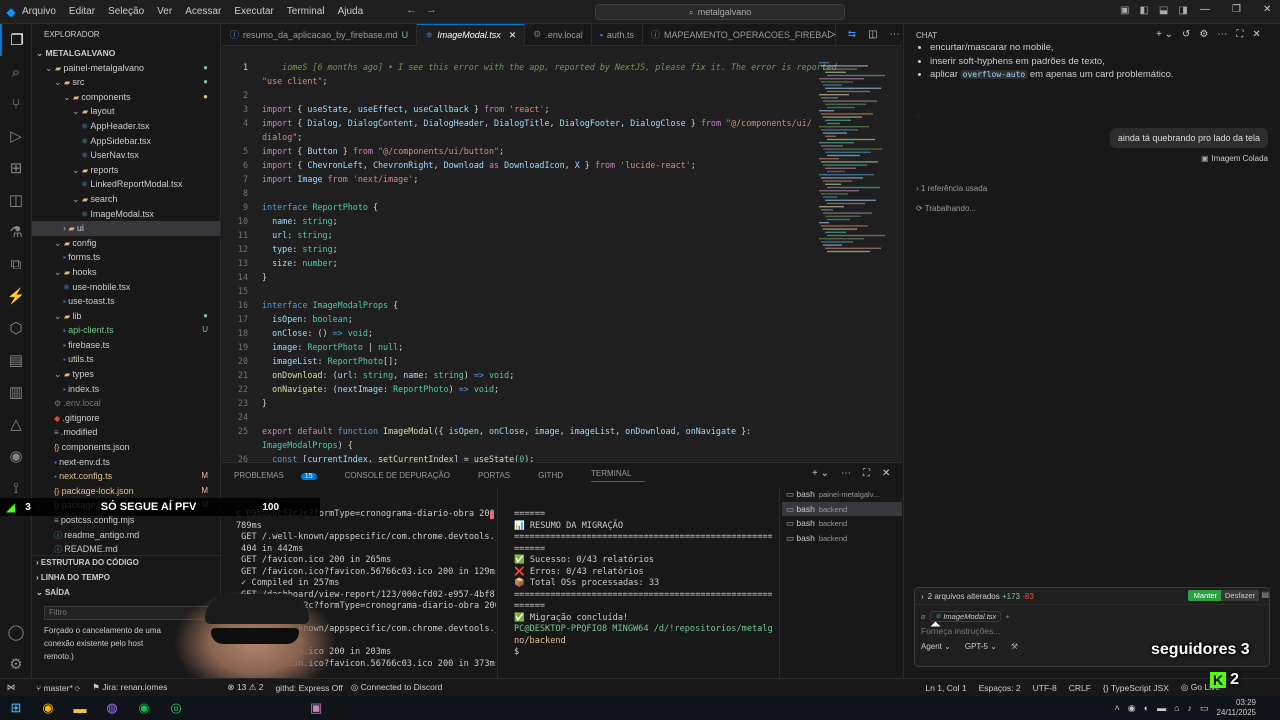 Image resolution: width=1280 pixels, height=720 pixels. I want to click on testing-icon: ⚗, so click(16, 232).